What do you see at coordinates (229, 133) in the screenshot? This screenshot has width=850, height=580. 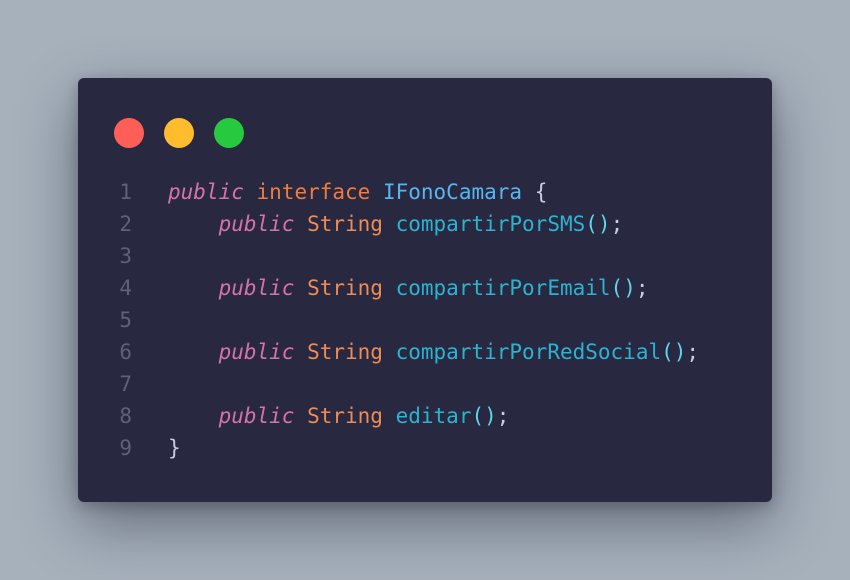 I see `maximize-dot-icon` at bounding box center [229, 133].